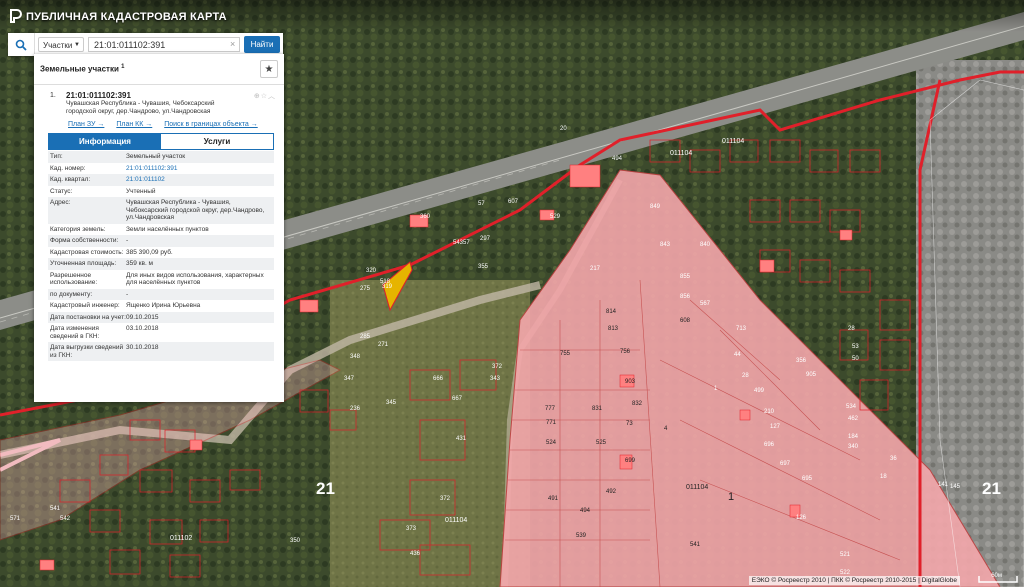 The image size is (1024, 587). Describe the element at coordinates (630, 461) in the screenshot. I see `plot-number: 699` at that location.